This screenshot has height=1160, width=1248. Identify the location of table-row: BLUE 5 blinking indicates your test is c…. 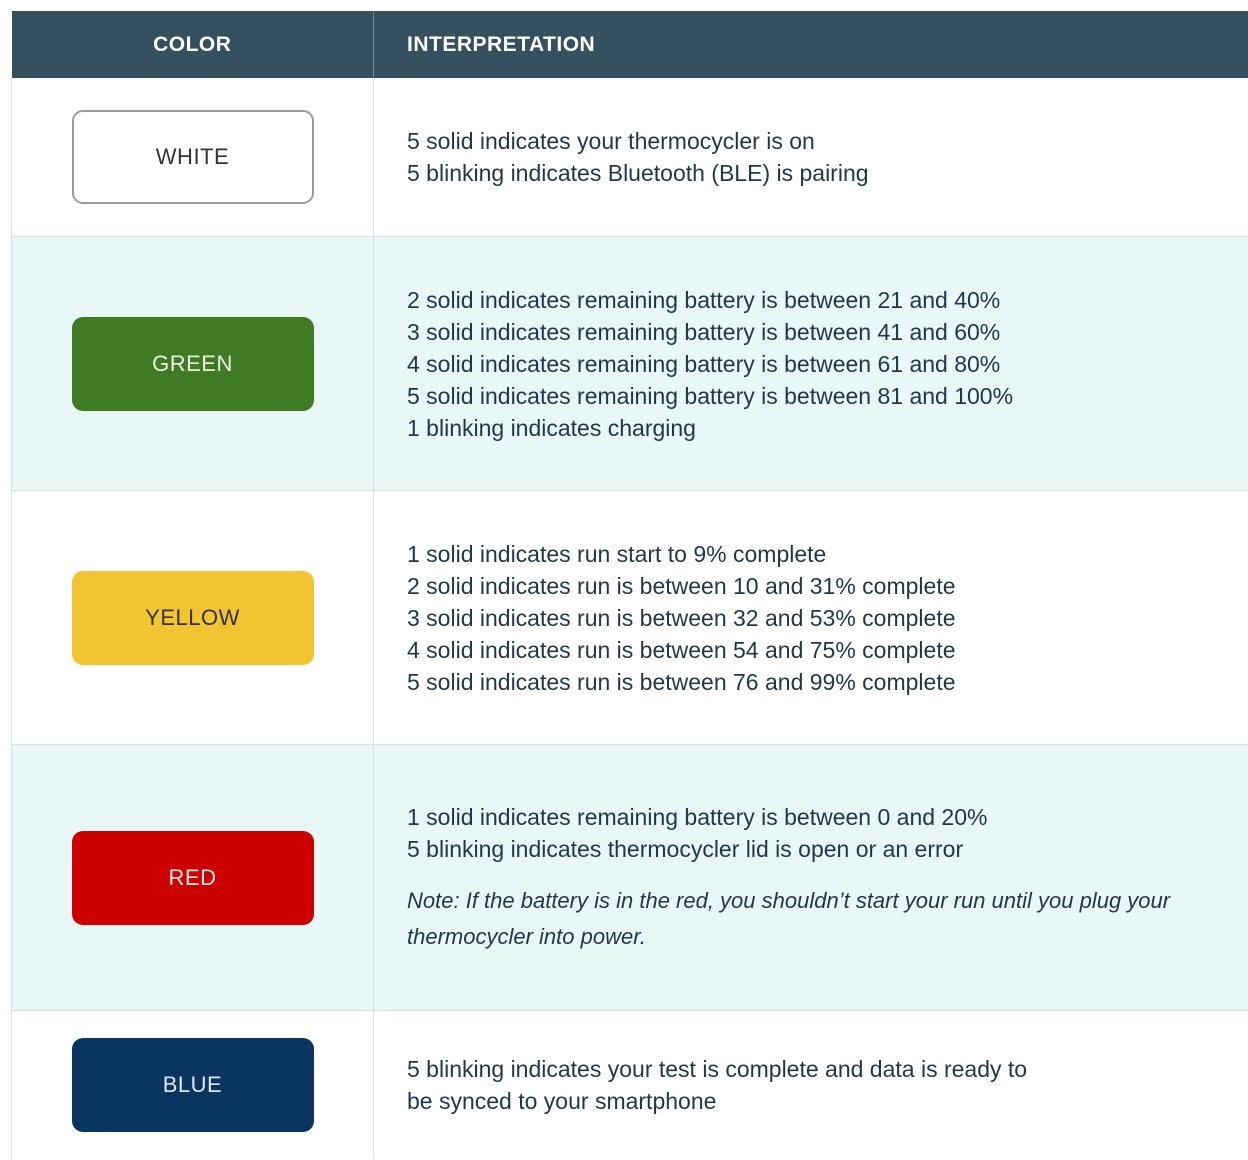
(629, 1084).